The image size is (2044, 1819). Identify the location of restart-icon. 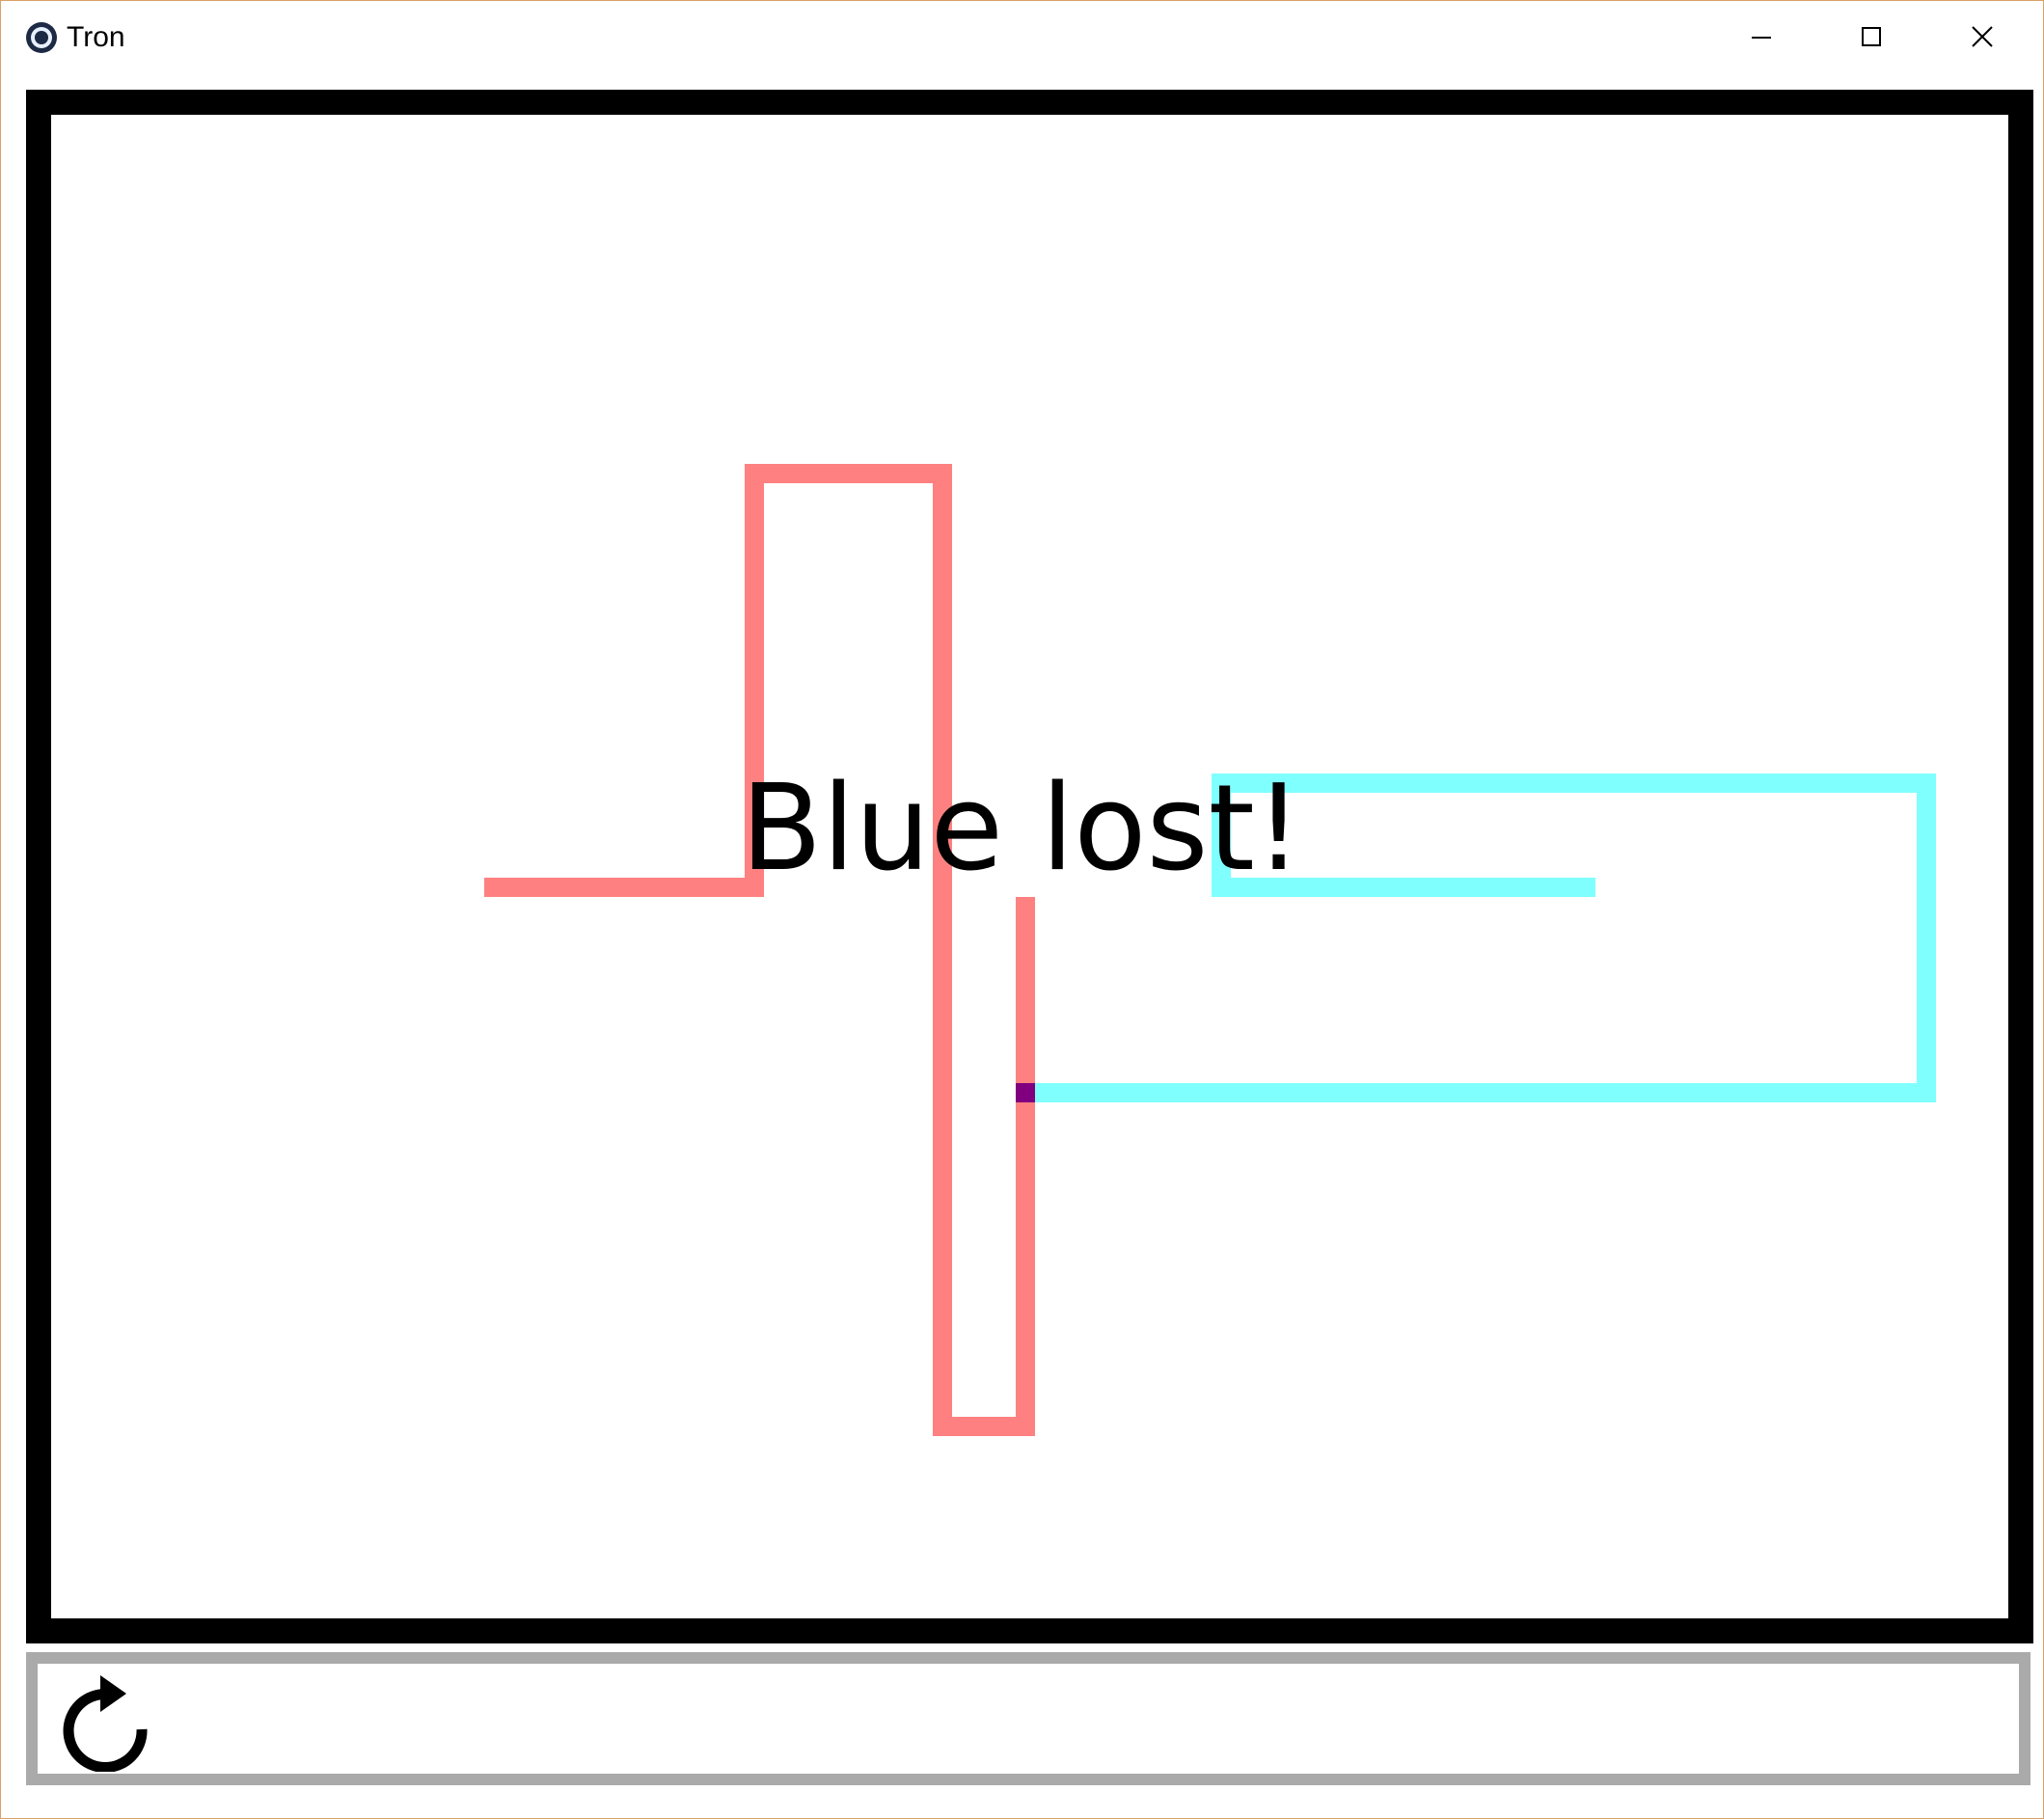
(105, 1724).